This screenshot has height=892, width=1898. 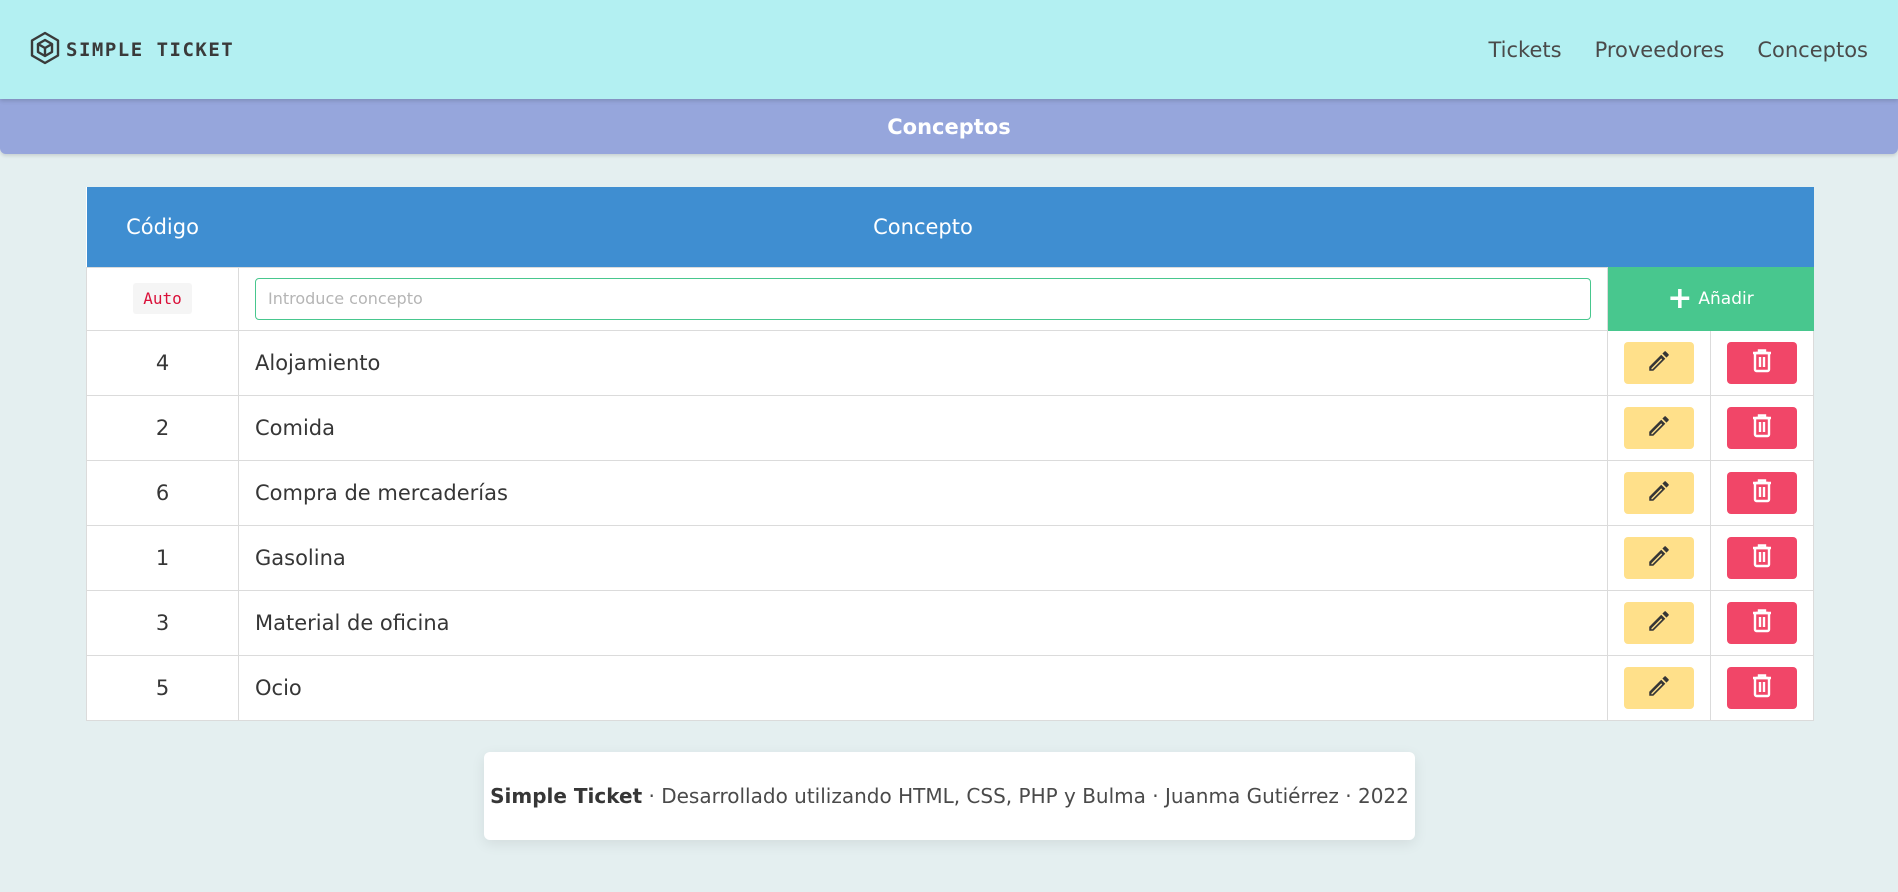 I want to click on table-row: 3 Material de oficina, so click(x=950, y=622).